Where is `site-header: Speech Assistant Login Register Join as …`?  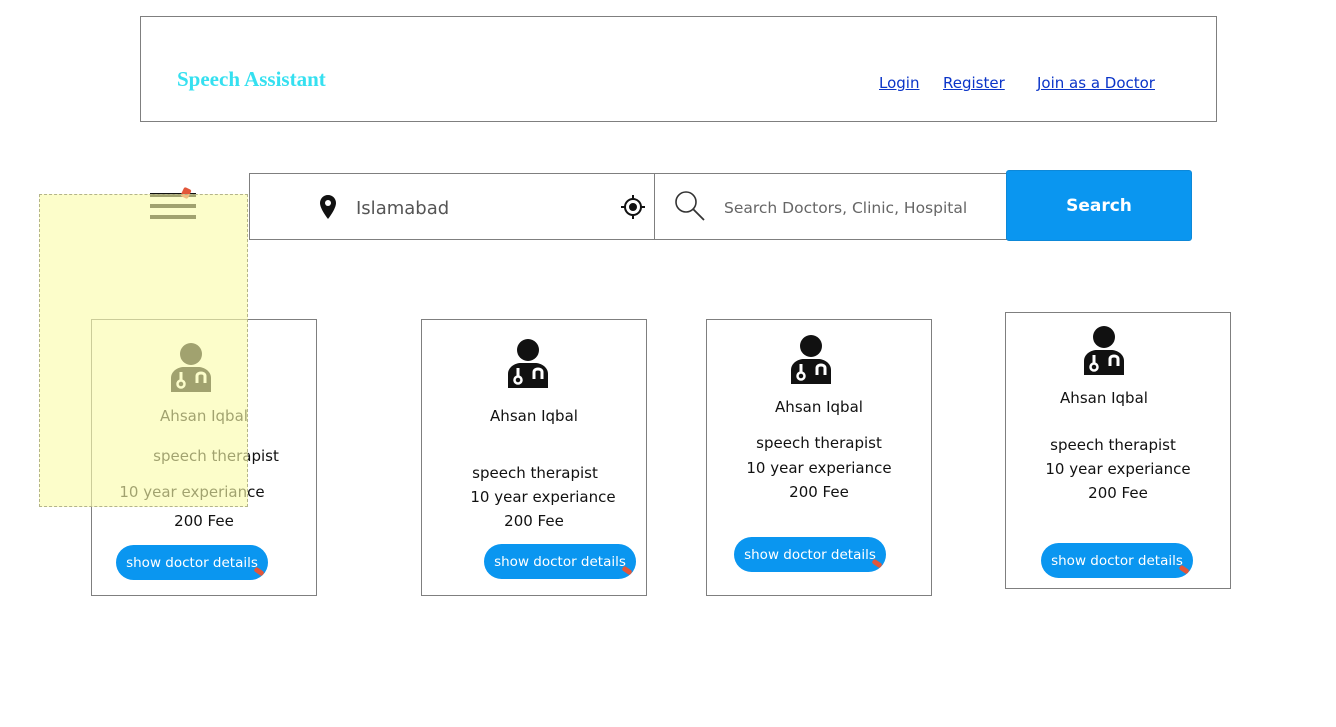
site-header: Speech Assistant Login Register Join as … is located at coordinates (678, 69).